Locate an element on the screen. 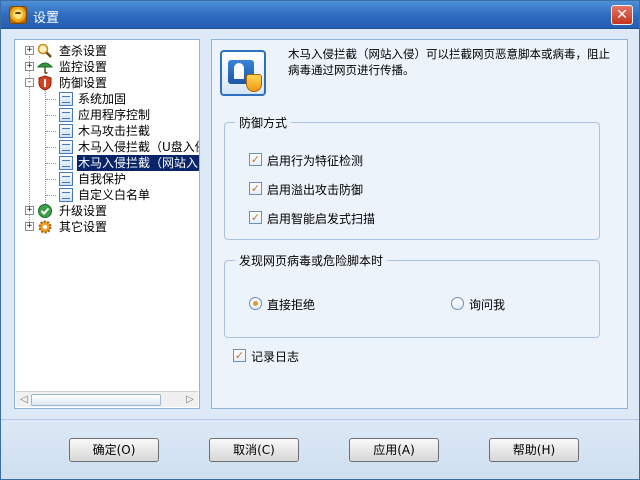 This screenshot has width=640, height=480. overflow-defense-checkbox: ✓ is located at coordinates (255, 188).